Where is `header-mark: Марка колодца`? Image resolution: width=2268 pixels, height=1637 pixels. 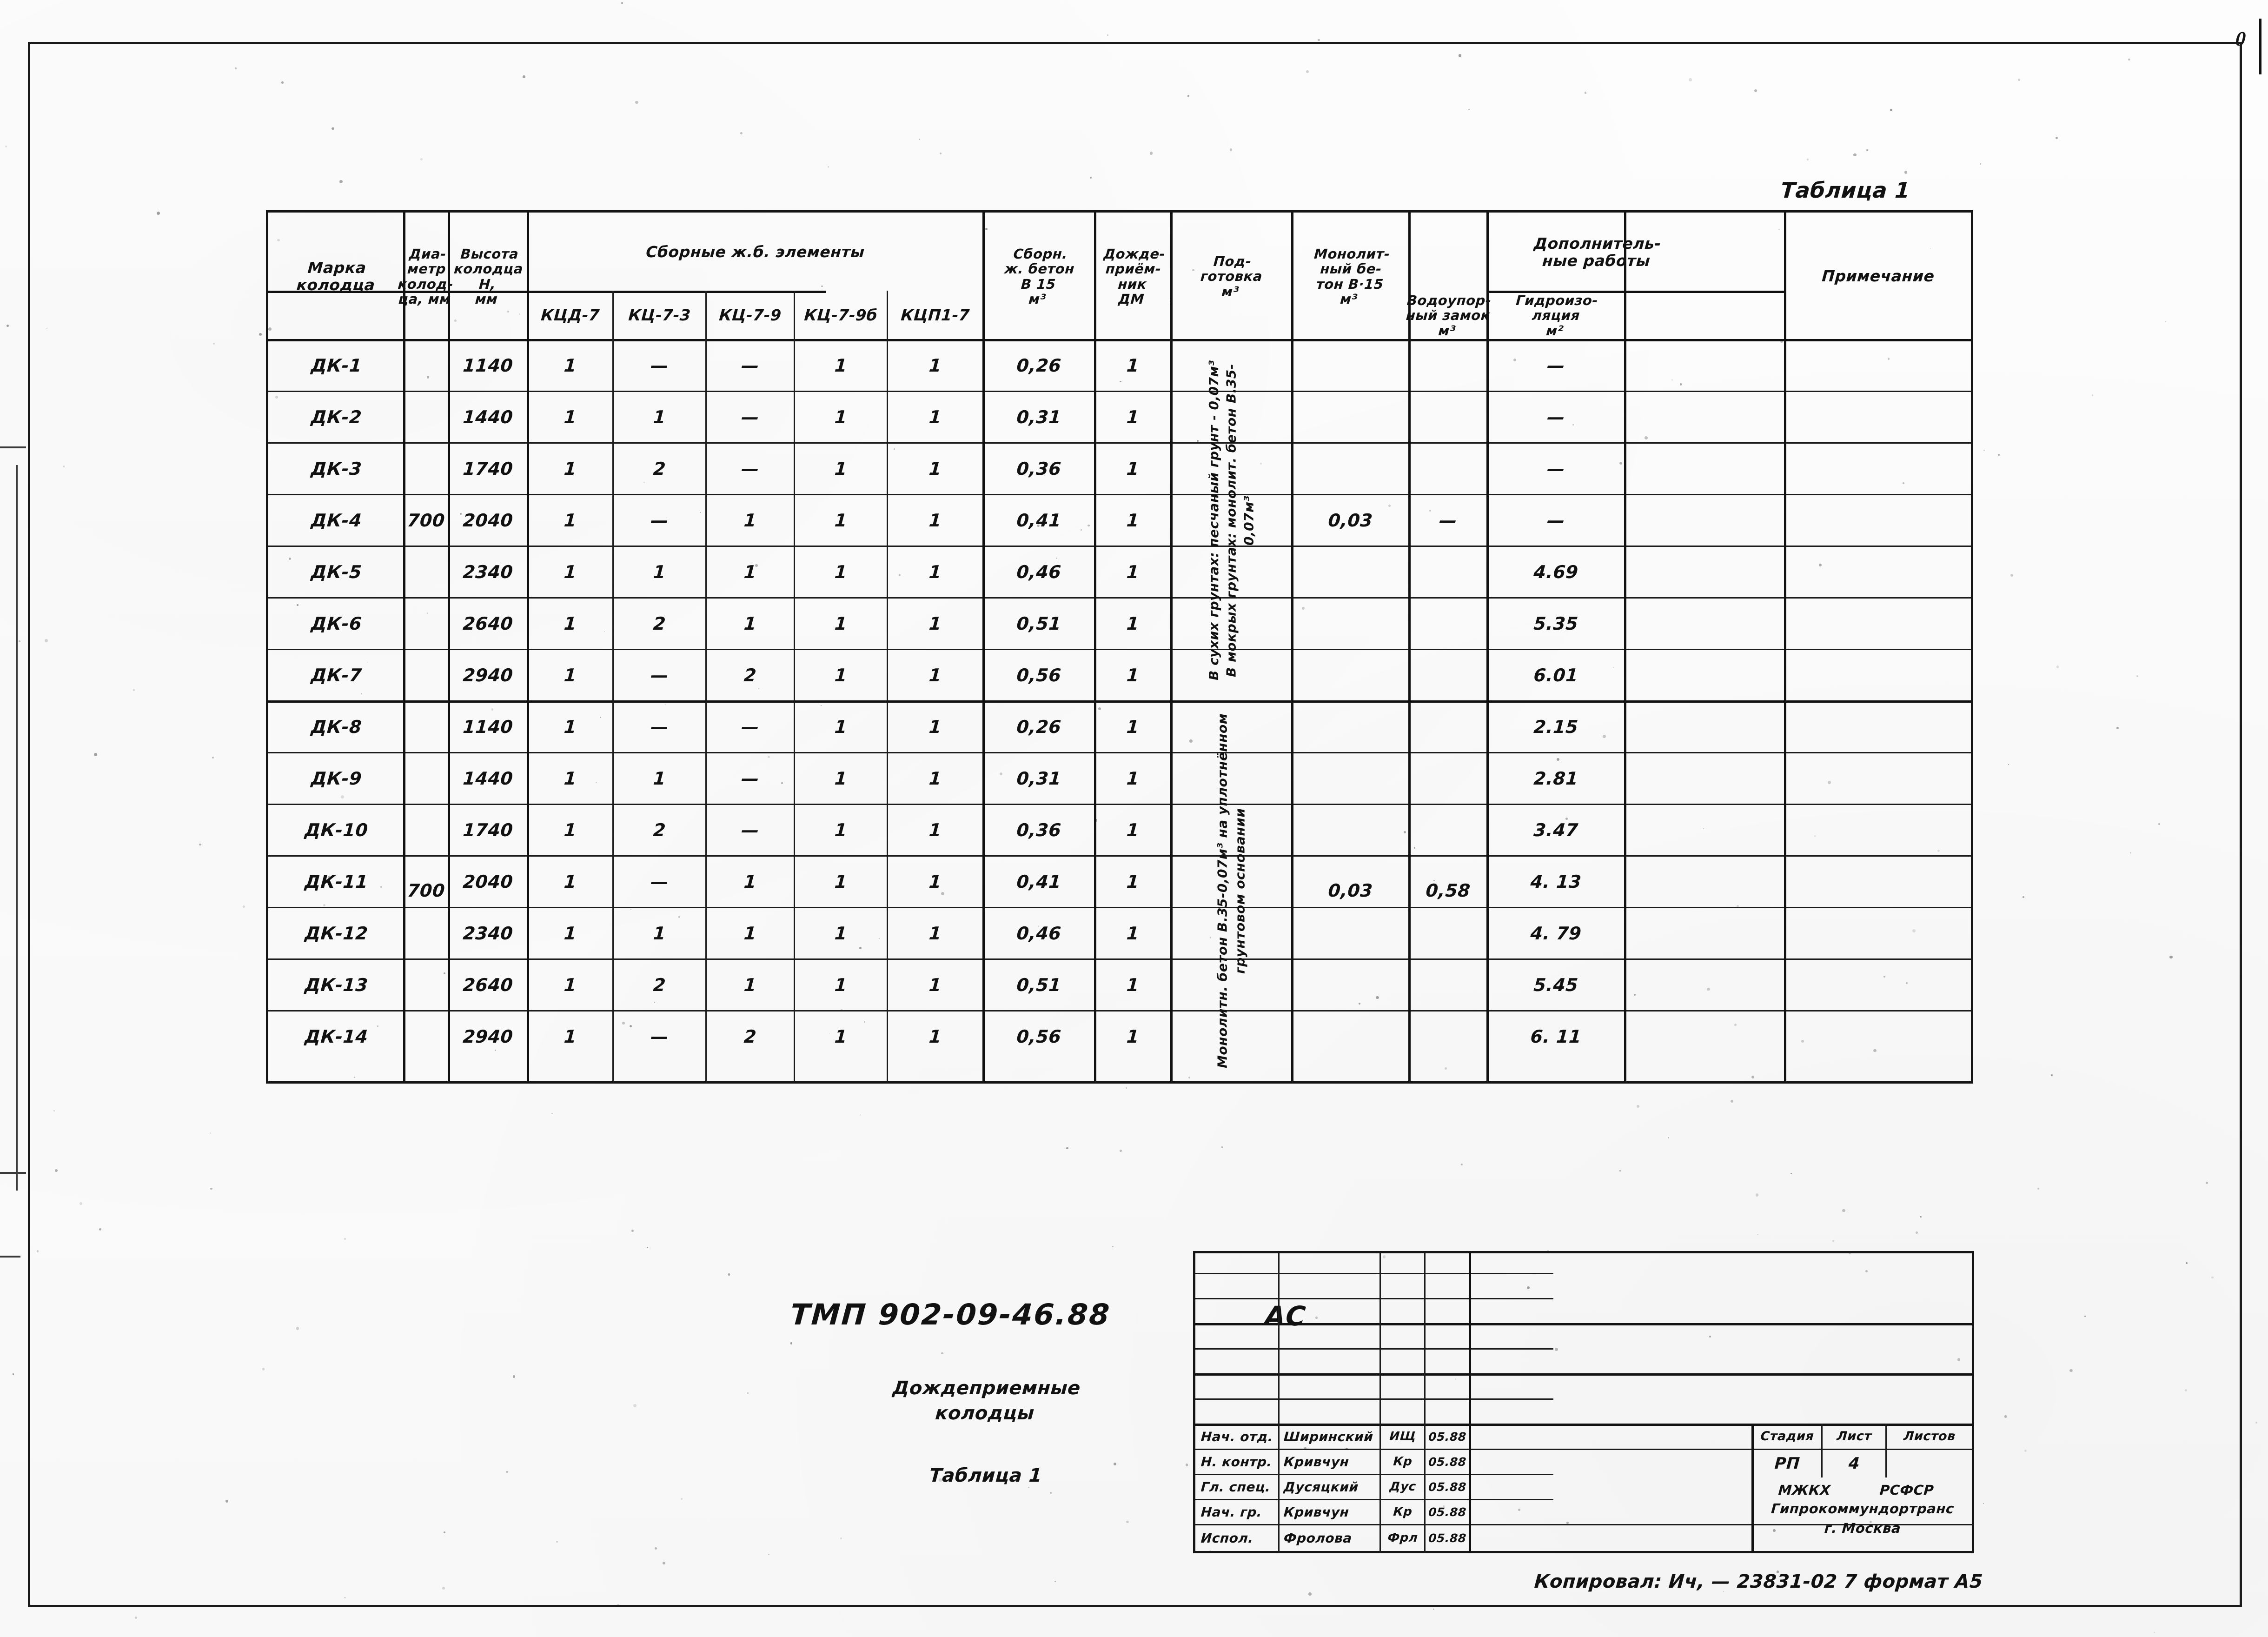 header-mark: Марка колодца is located at coordinates (336, 276).